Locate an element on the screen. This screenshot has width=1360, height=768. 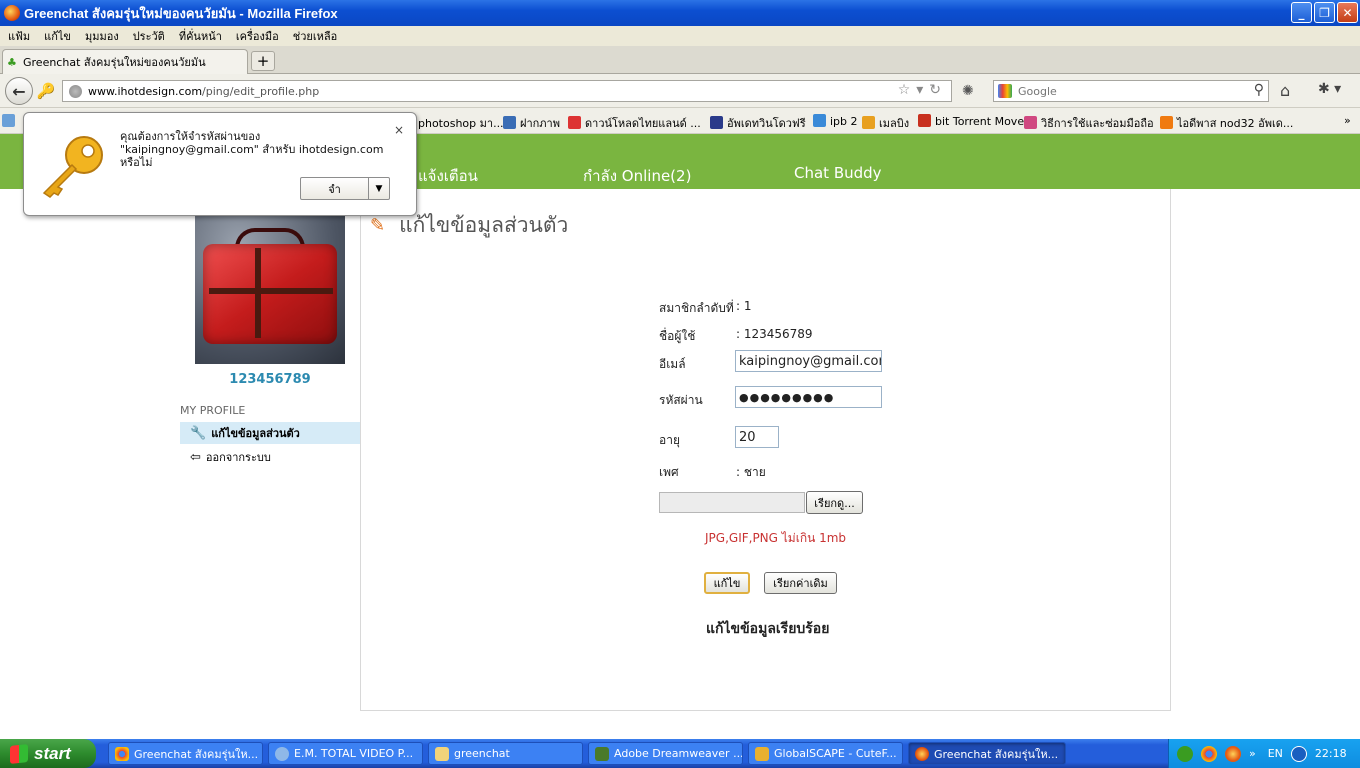
address-bar-actions: ☆▾↻ is located at coordinates (922, 90).